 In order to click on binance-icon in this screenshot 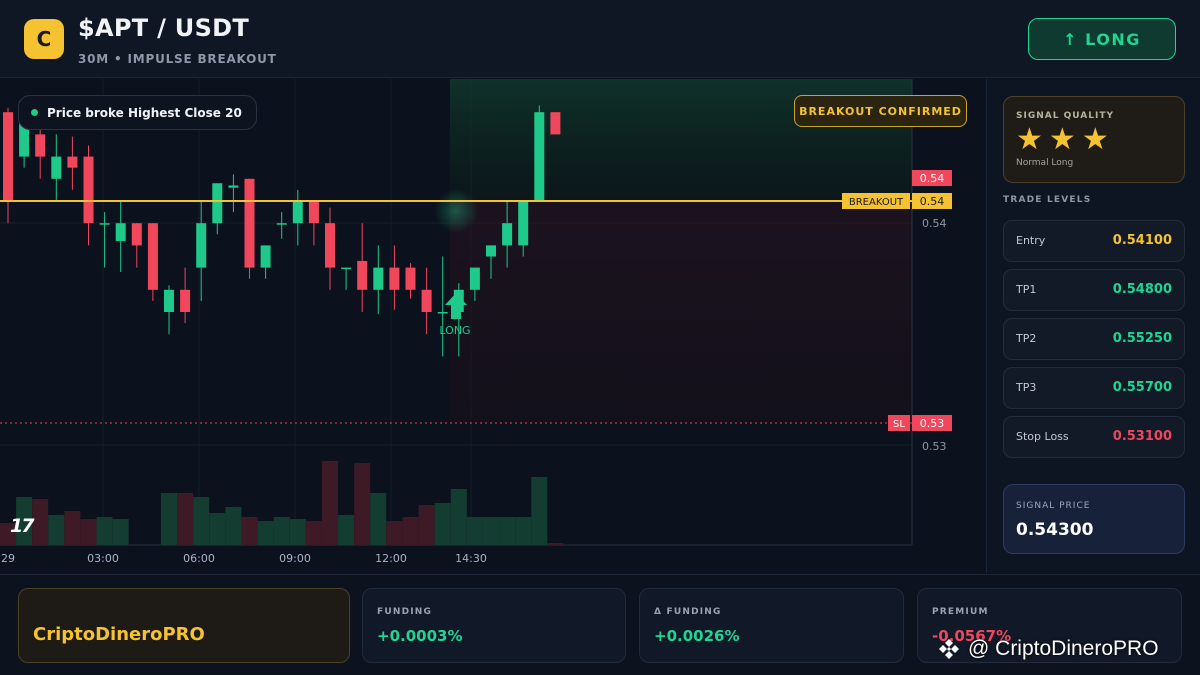, I will do `click(949, 649)`.